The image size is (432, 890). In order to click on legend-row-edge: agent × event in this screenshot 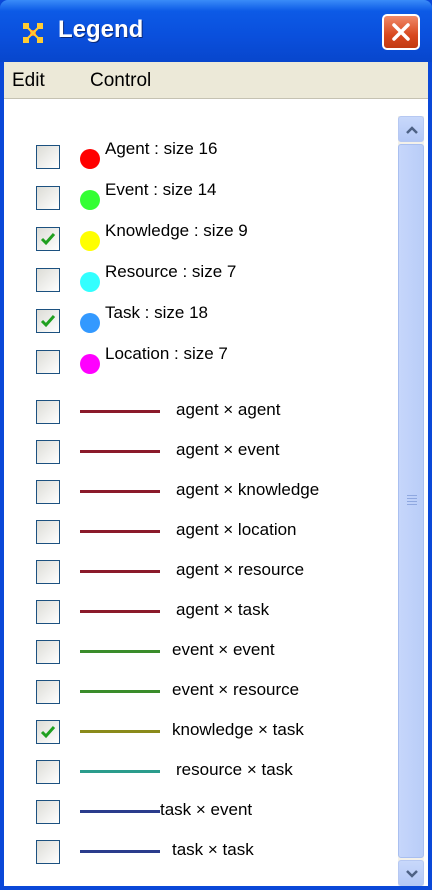, I will do `click(199, 453)`.